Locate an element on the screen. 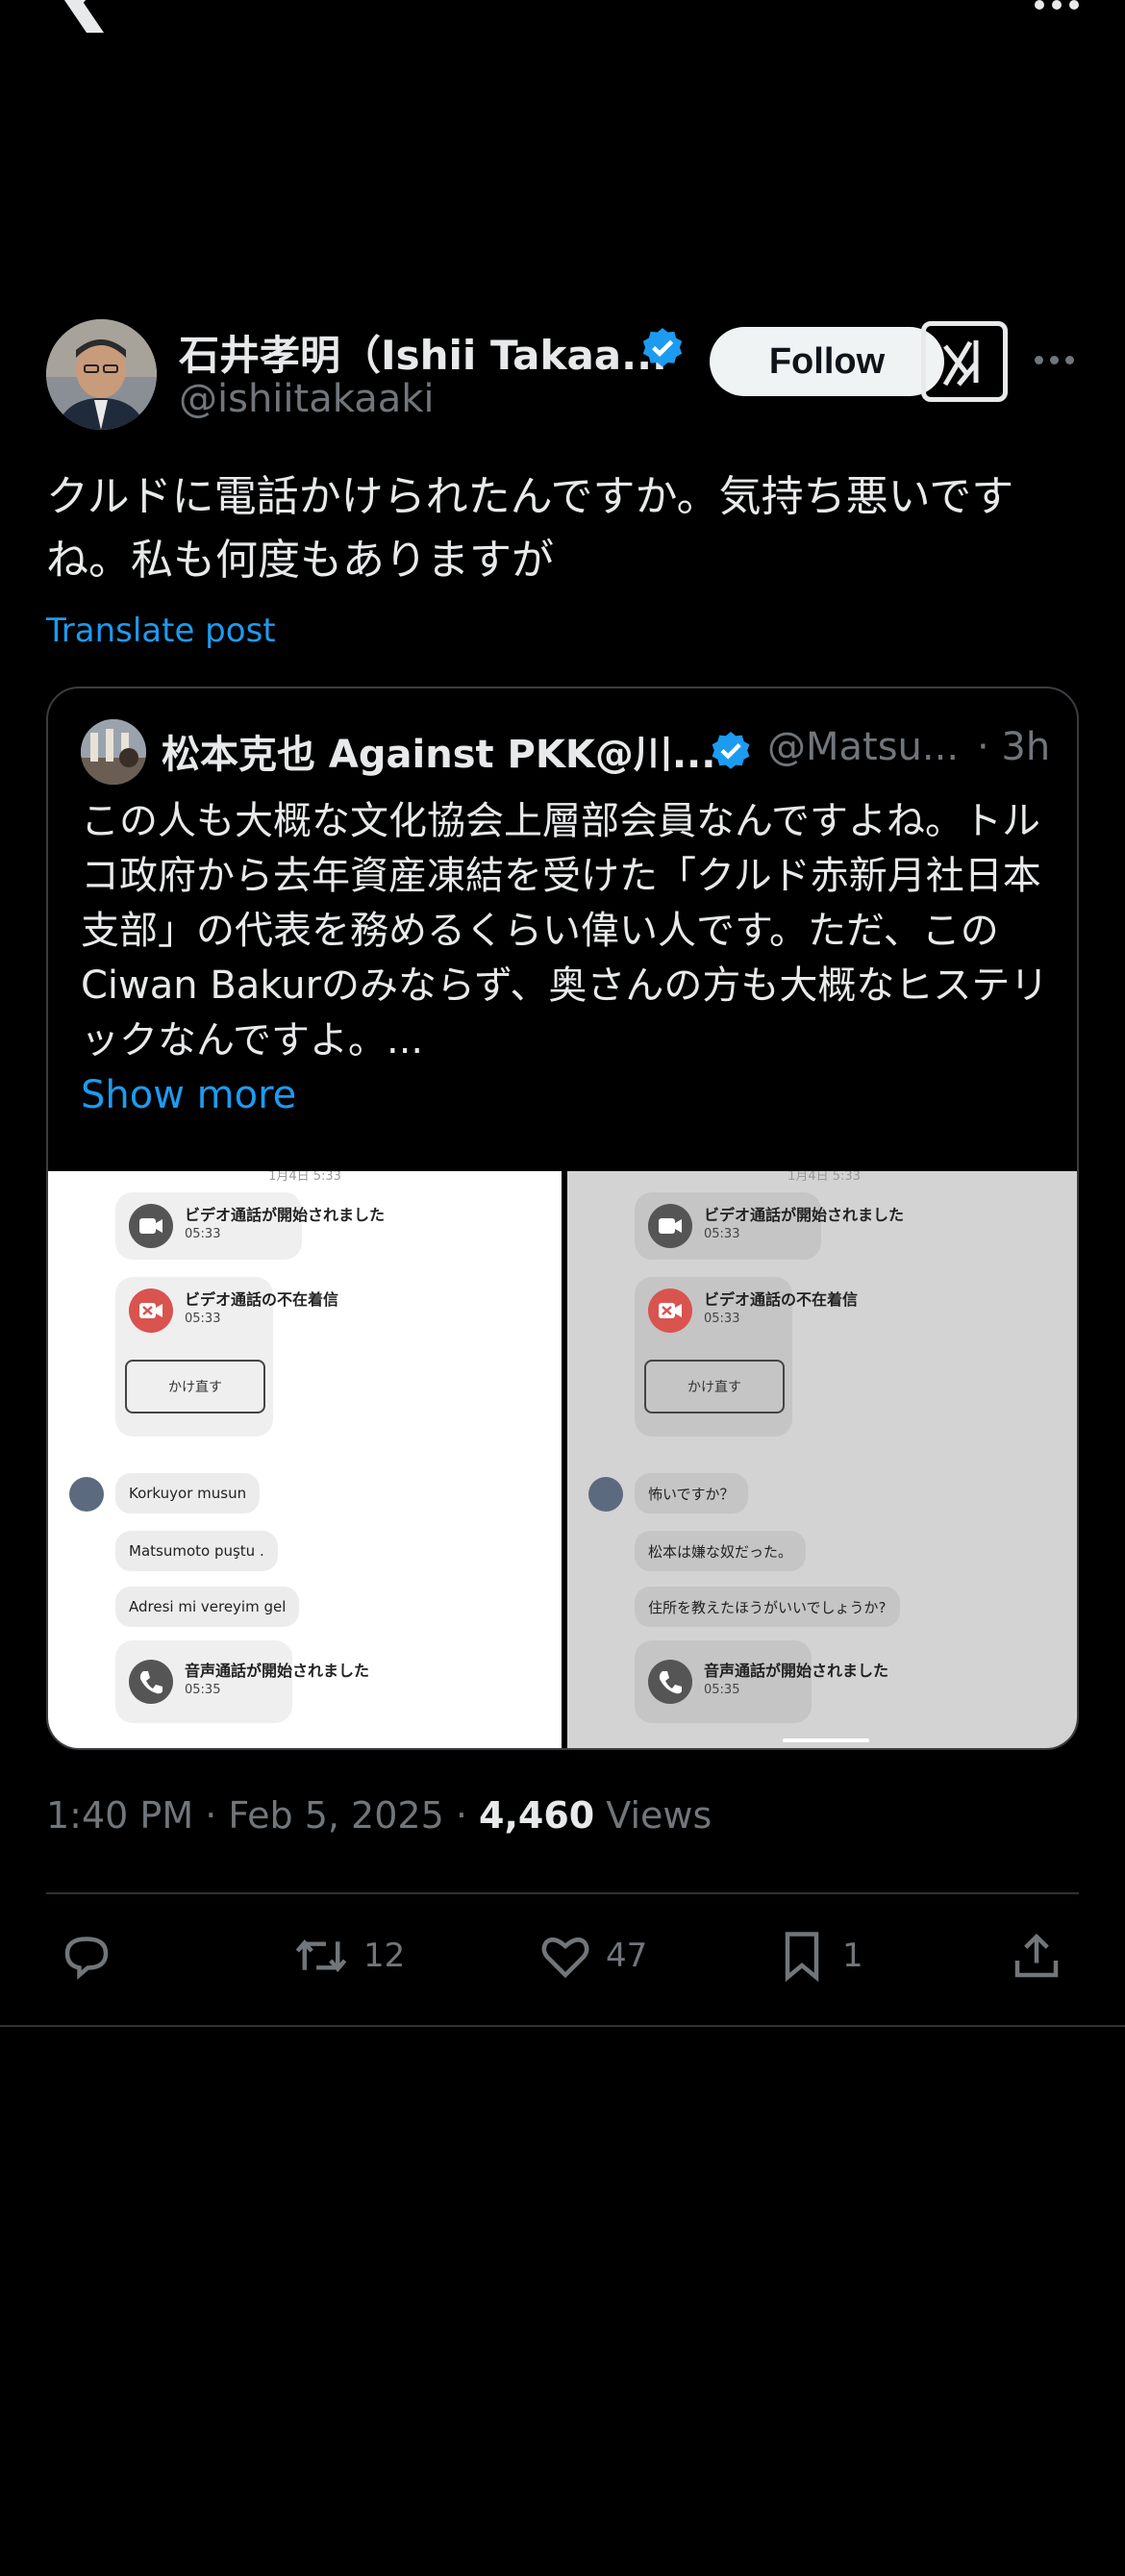 Image resolution: width=1125 pixels, height=2576 pixels. translate-post-link: Translate post is located at coordinates (161, 631).